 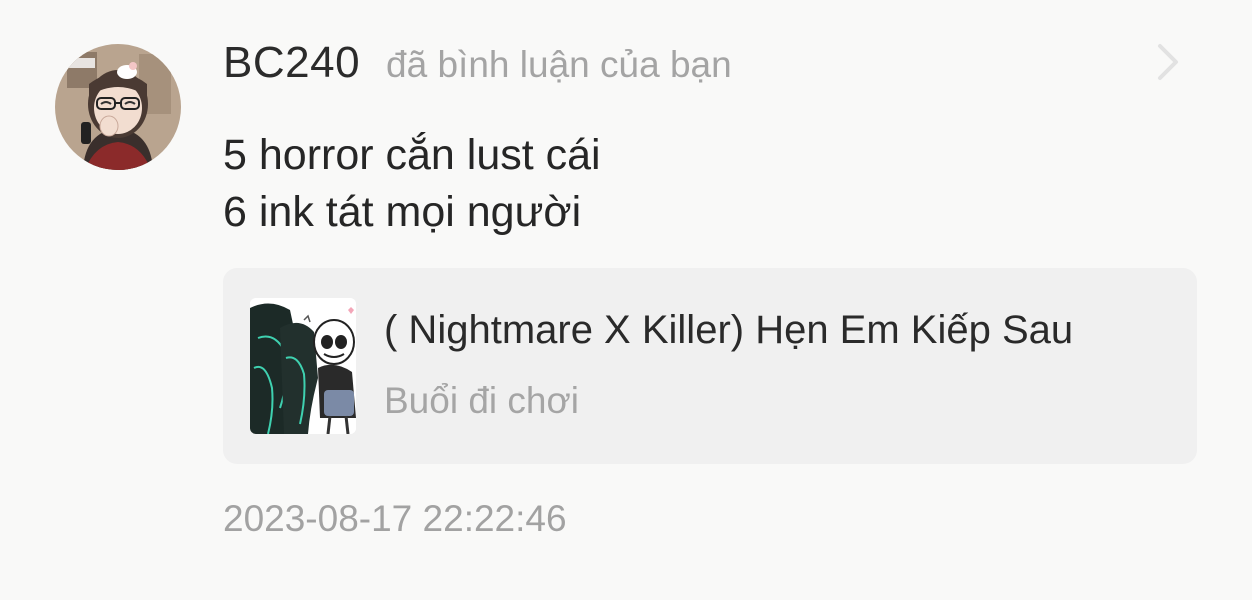 I want to click on username-link: BC240, so click(x=291, y=63).